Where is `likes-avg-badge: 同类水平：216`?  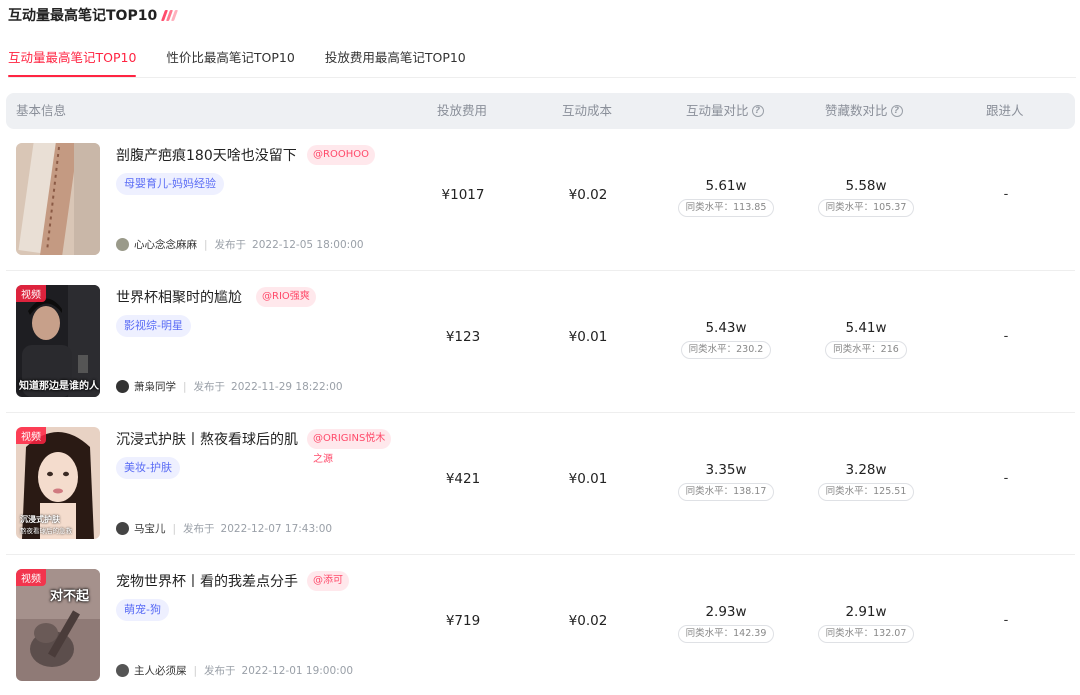 likes-avg-badge: 同类水平：216 is located at coordinates (866, 350).